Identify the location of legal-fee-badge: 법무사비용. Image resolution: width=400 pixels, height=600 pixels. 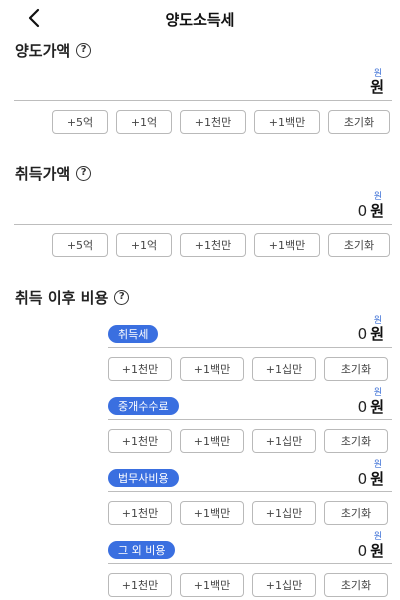
(143, 478).